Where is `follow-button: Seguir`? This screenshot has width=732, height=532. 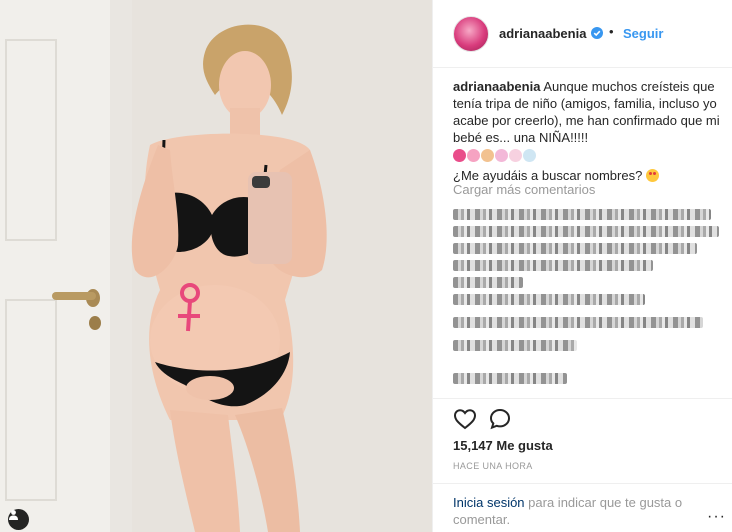 follow-button: Seguir is located at coordinates (643, 33).